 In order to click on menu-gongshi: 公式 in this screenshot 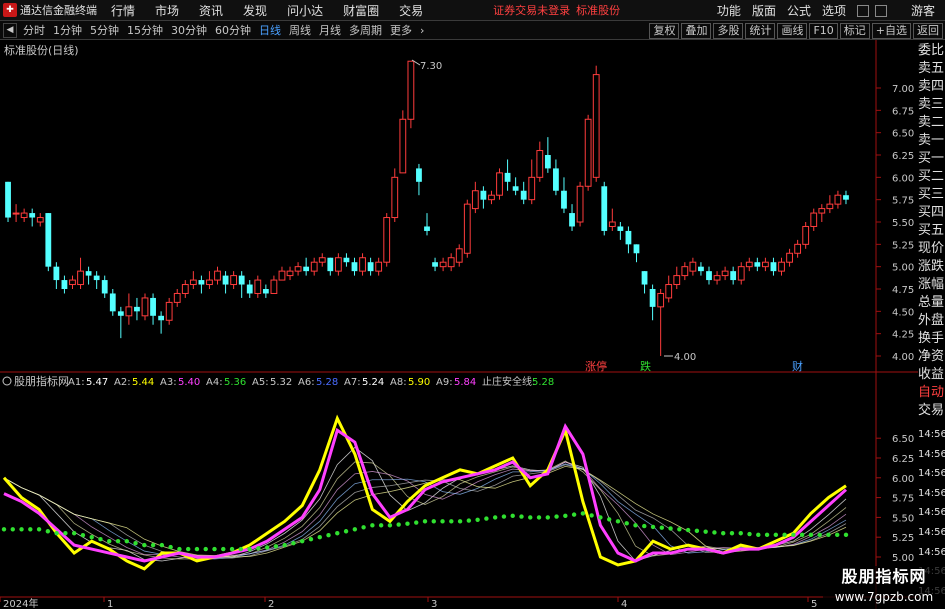, I will do `click(799, 10)`.